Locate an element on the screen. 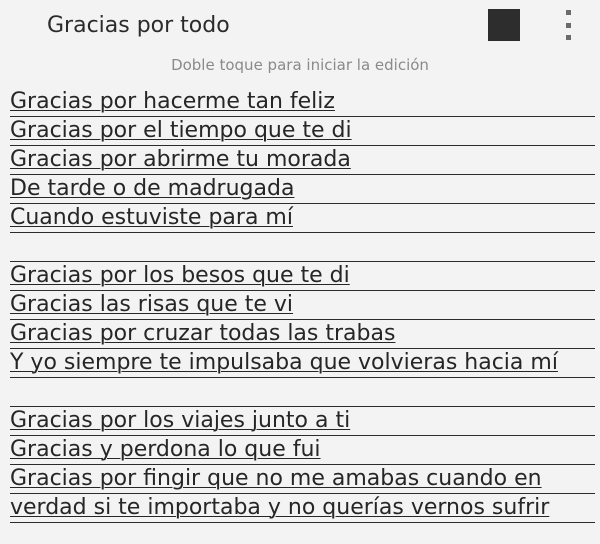 This screenshot has width=600, height=544. note-line: Gracias por los viajes junto a ti is located at coordinates (302, 421).